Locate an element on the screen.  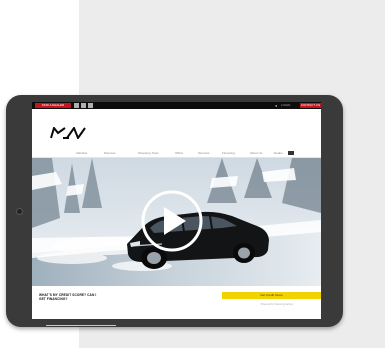
contact-button: CONTACT US is located at coordinates (310, 105).